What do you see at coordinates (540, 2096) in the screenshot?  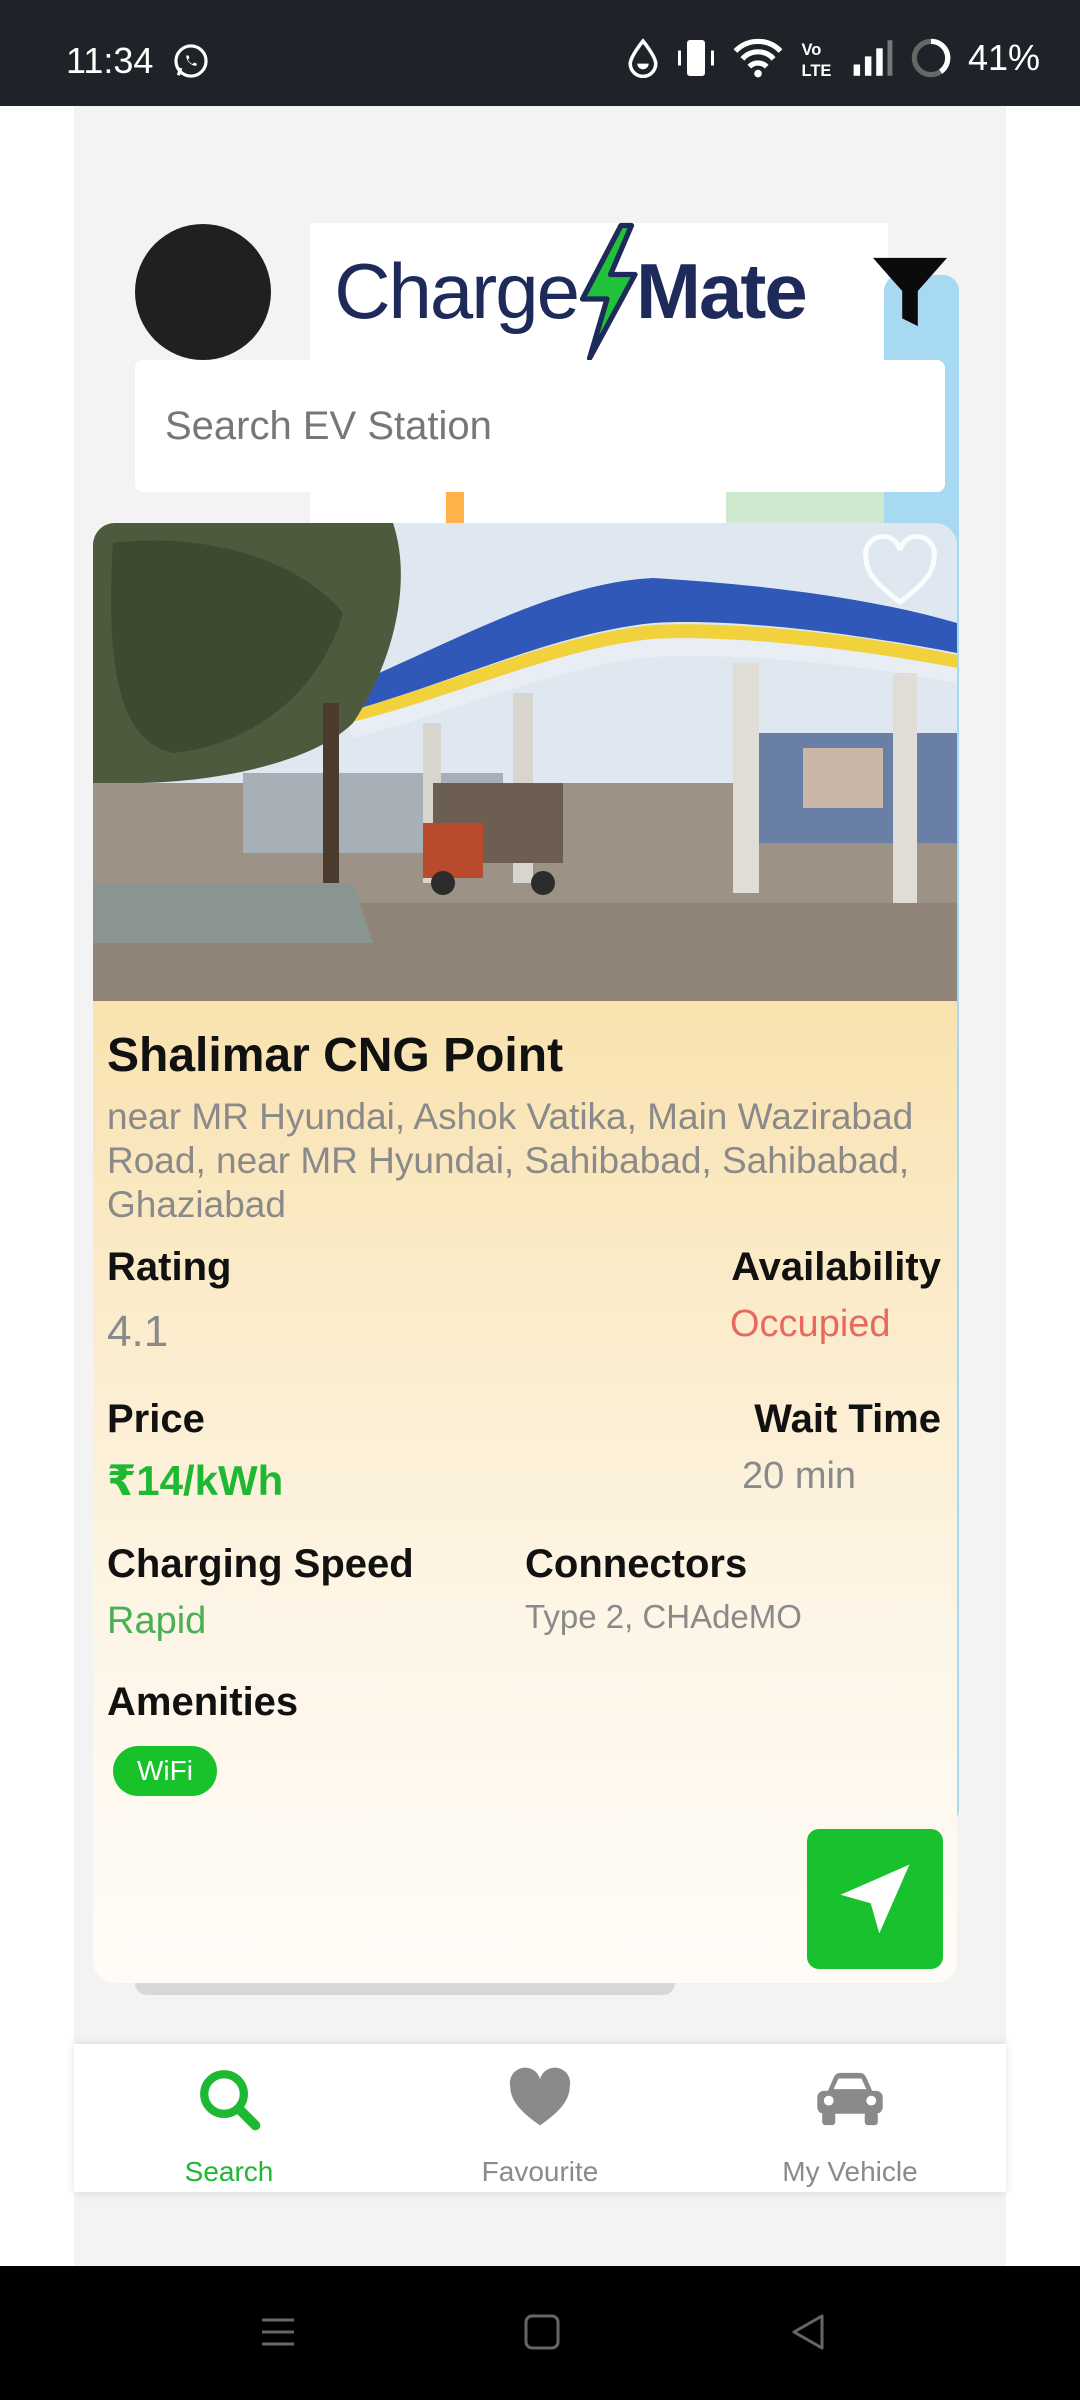 I see `heart-icon` at bounding box center [540, 2096].